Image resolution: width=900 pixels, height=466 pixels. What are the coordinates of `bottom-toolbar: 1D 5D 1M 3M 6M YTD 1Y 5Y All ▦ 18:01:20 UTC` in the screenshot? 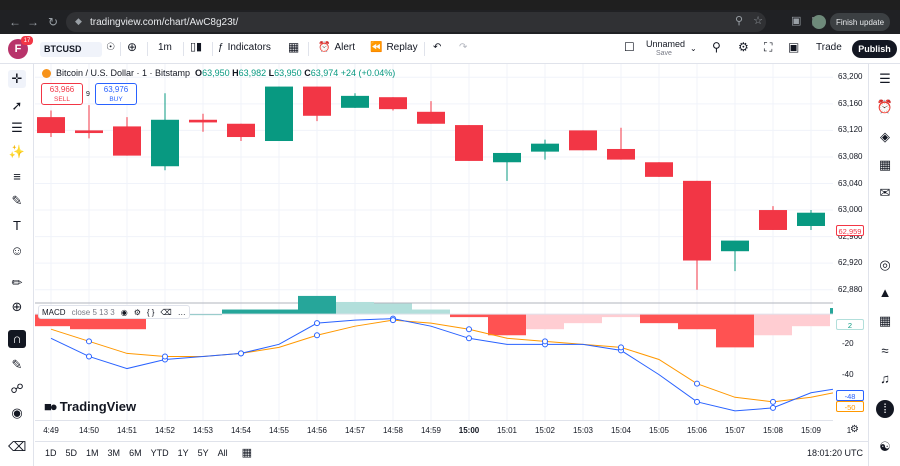 It's located at (451, 452).